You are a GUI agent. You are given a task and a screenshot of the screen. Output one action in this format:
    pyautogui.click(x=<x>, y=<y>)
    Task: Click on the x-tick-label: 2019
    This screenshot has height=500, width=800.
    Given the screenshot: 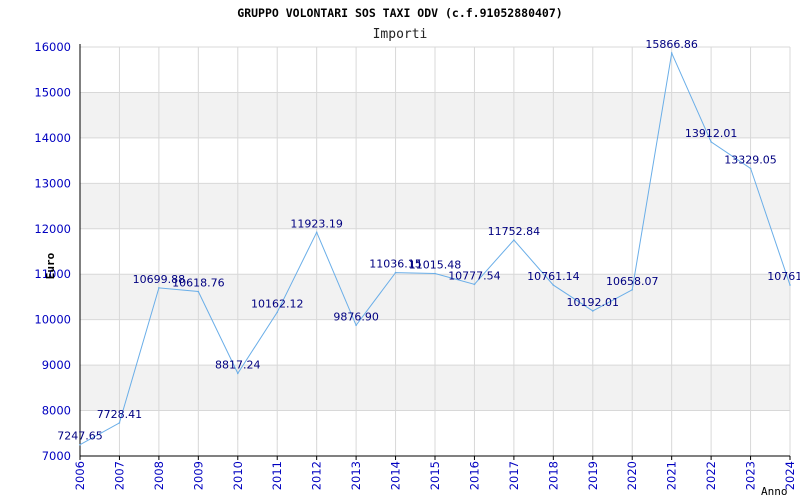 What is the action you would take?
    pyautogui.click(x=593, y=475)
    